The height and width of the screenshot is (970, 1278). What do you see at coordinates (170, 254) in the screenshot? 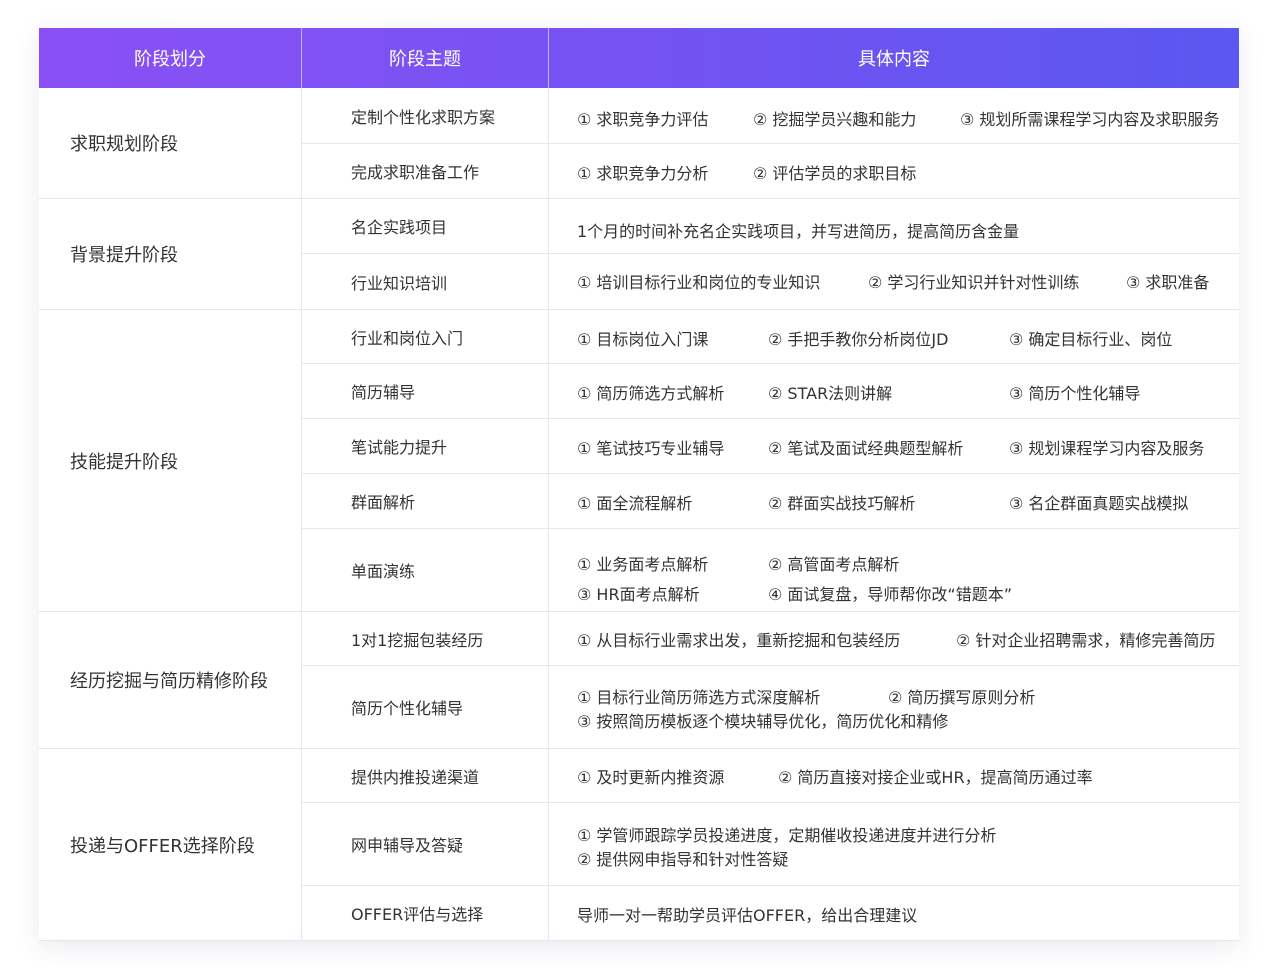
I see `stage-label: 背景提升阶段` at bounding box center [170, 254].